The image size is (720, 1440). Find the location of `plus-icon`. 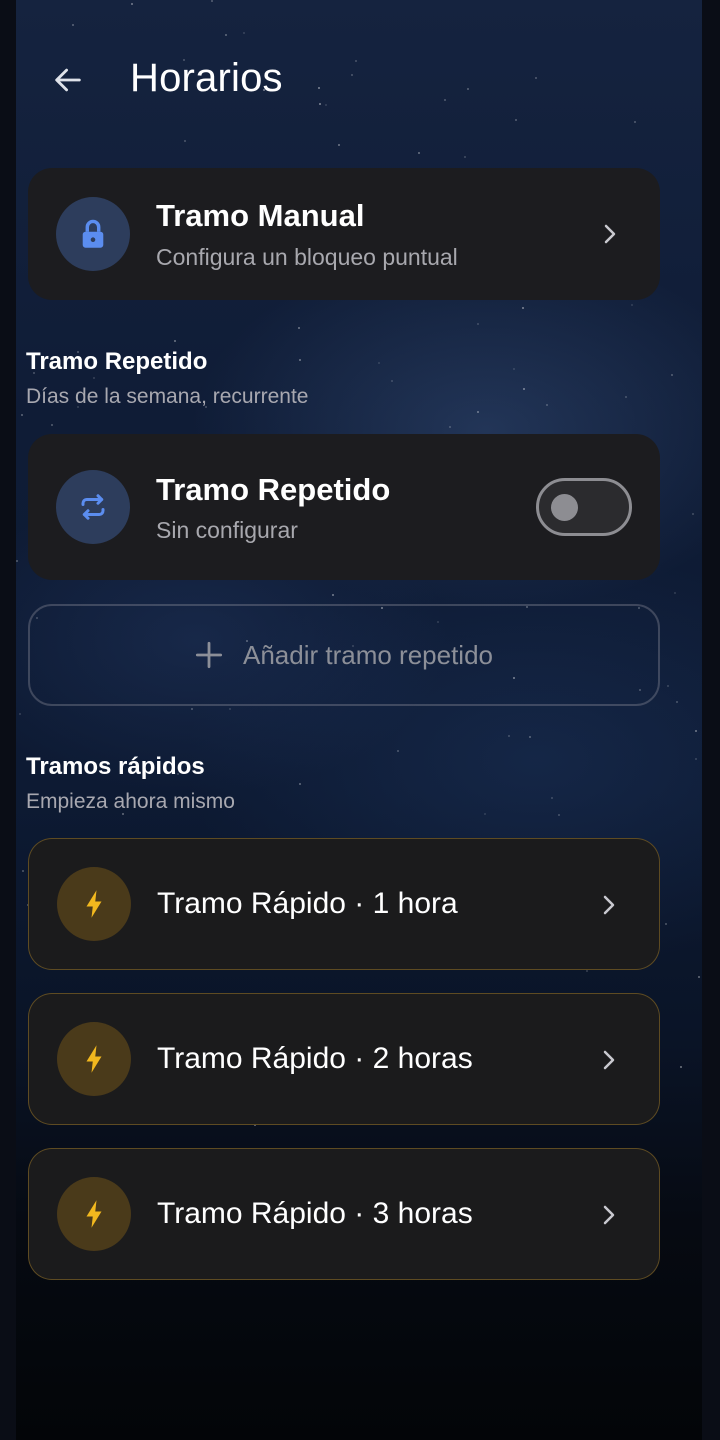

plus-icon is located at coordinates (209, 655).